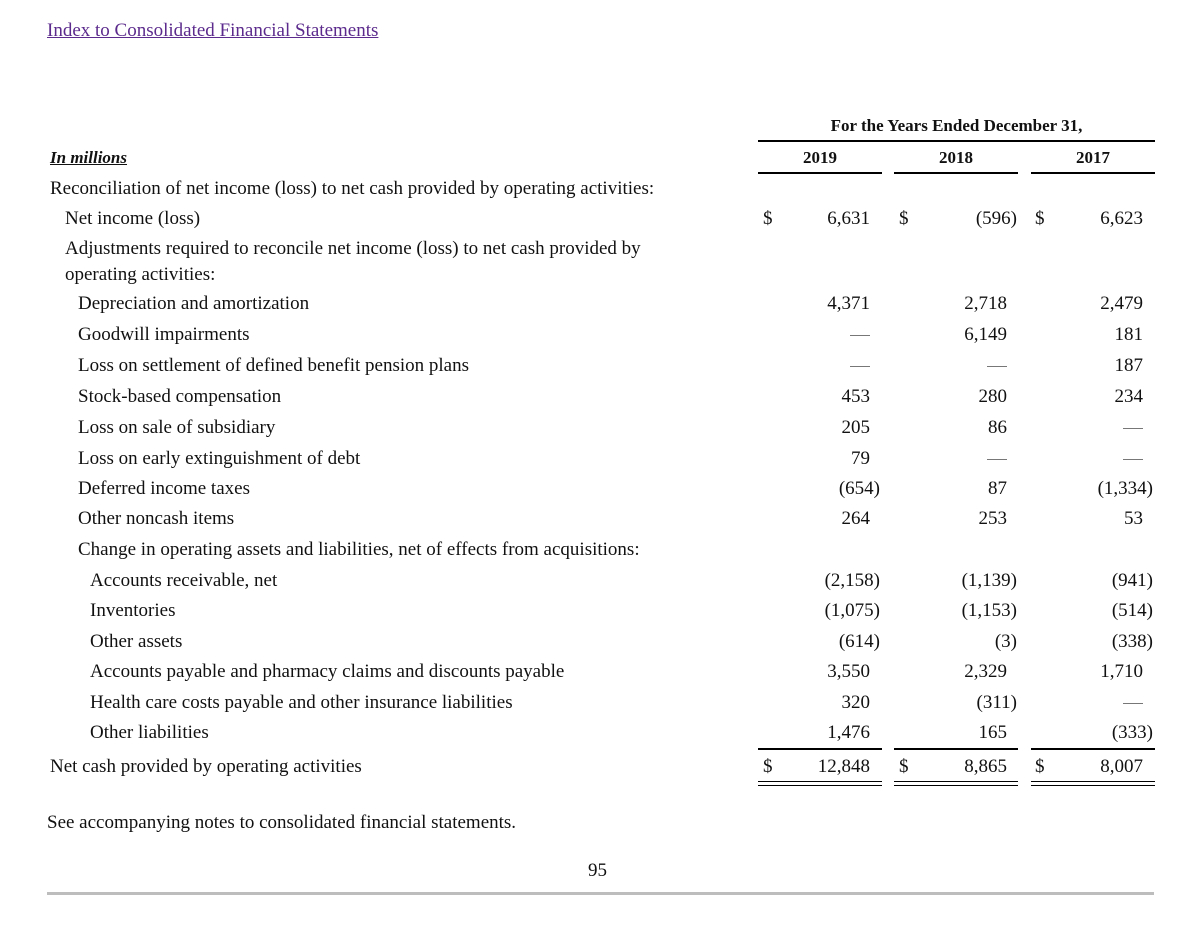 This screenshot has width=1198, height=930. I want to click on cell-value-2017: (514), so click(1132, 610).